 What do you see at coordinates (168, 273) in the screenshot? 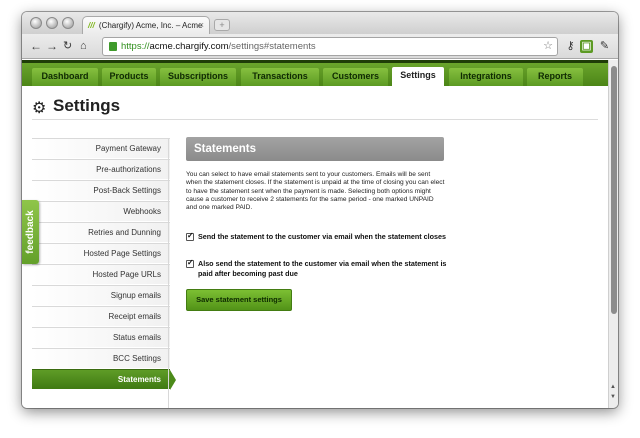
I see `sidebar-divider` at bounding box center [168, 273].